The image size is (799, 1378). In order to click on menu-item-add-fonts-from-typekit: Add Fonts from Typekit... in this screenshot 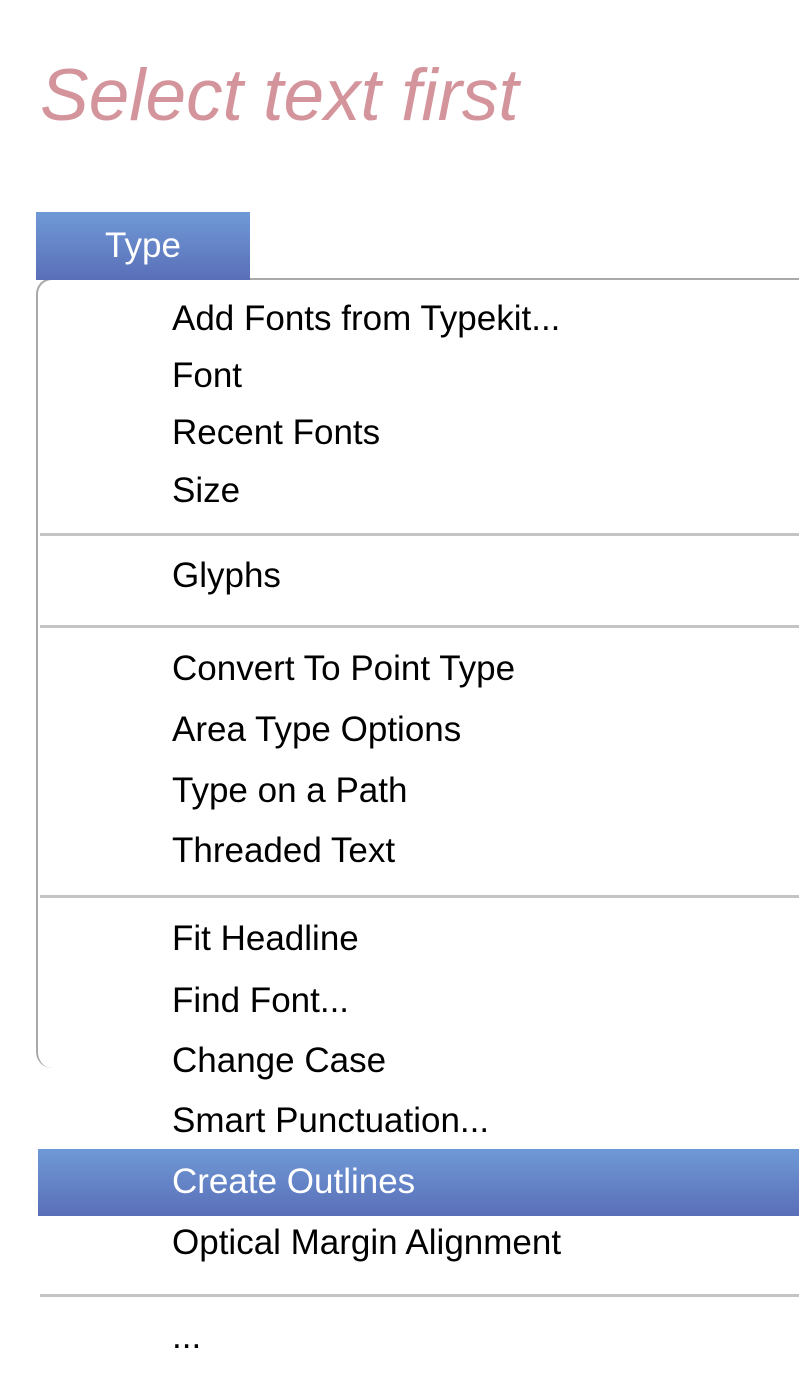, I will do `click(418, 319)`.